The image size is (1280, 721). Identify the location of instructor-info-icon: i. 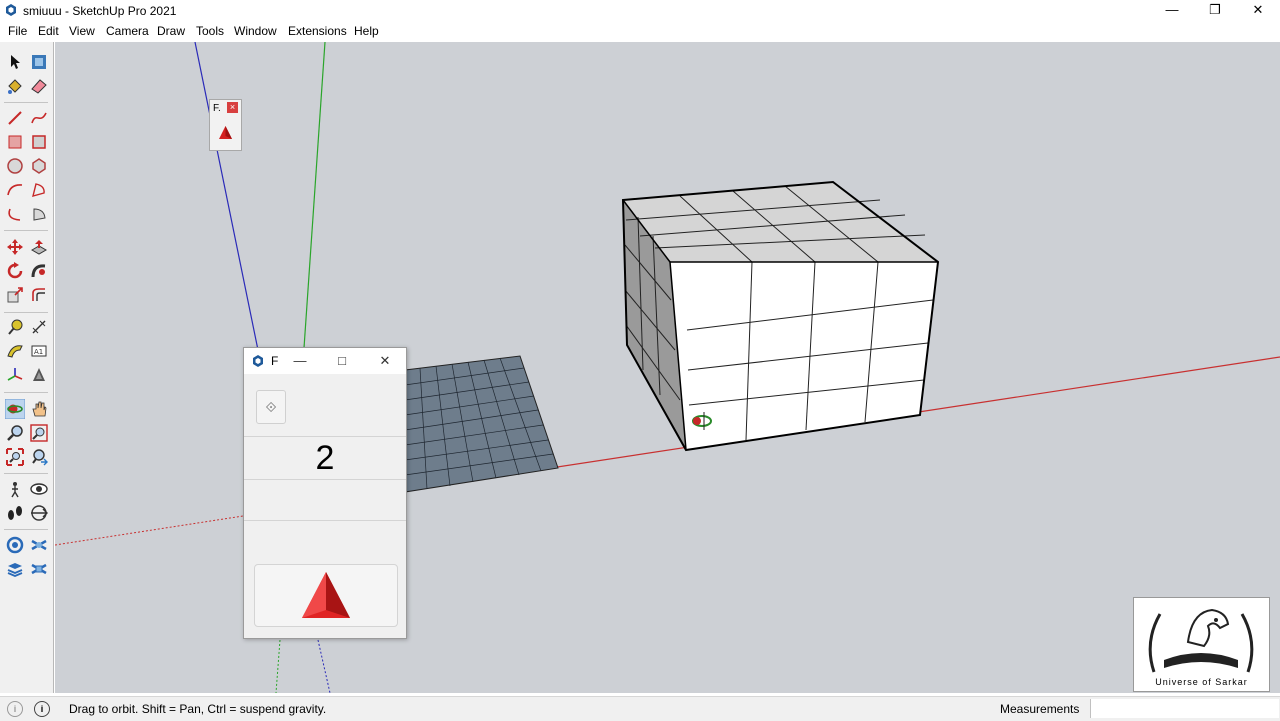
(42, 709).